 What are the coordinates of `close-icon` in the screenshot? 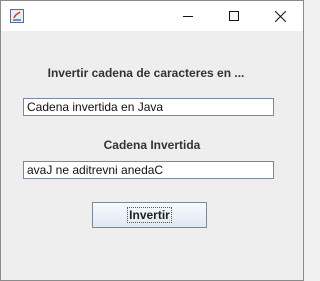 It's located at (280, 16).